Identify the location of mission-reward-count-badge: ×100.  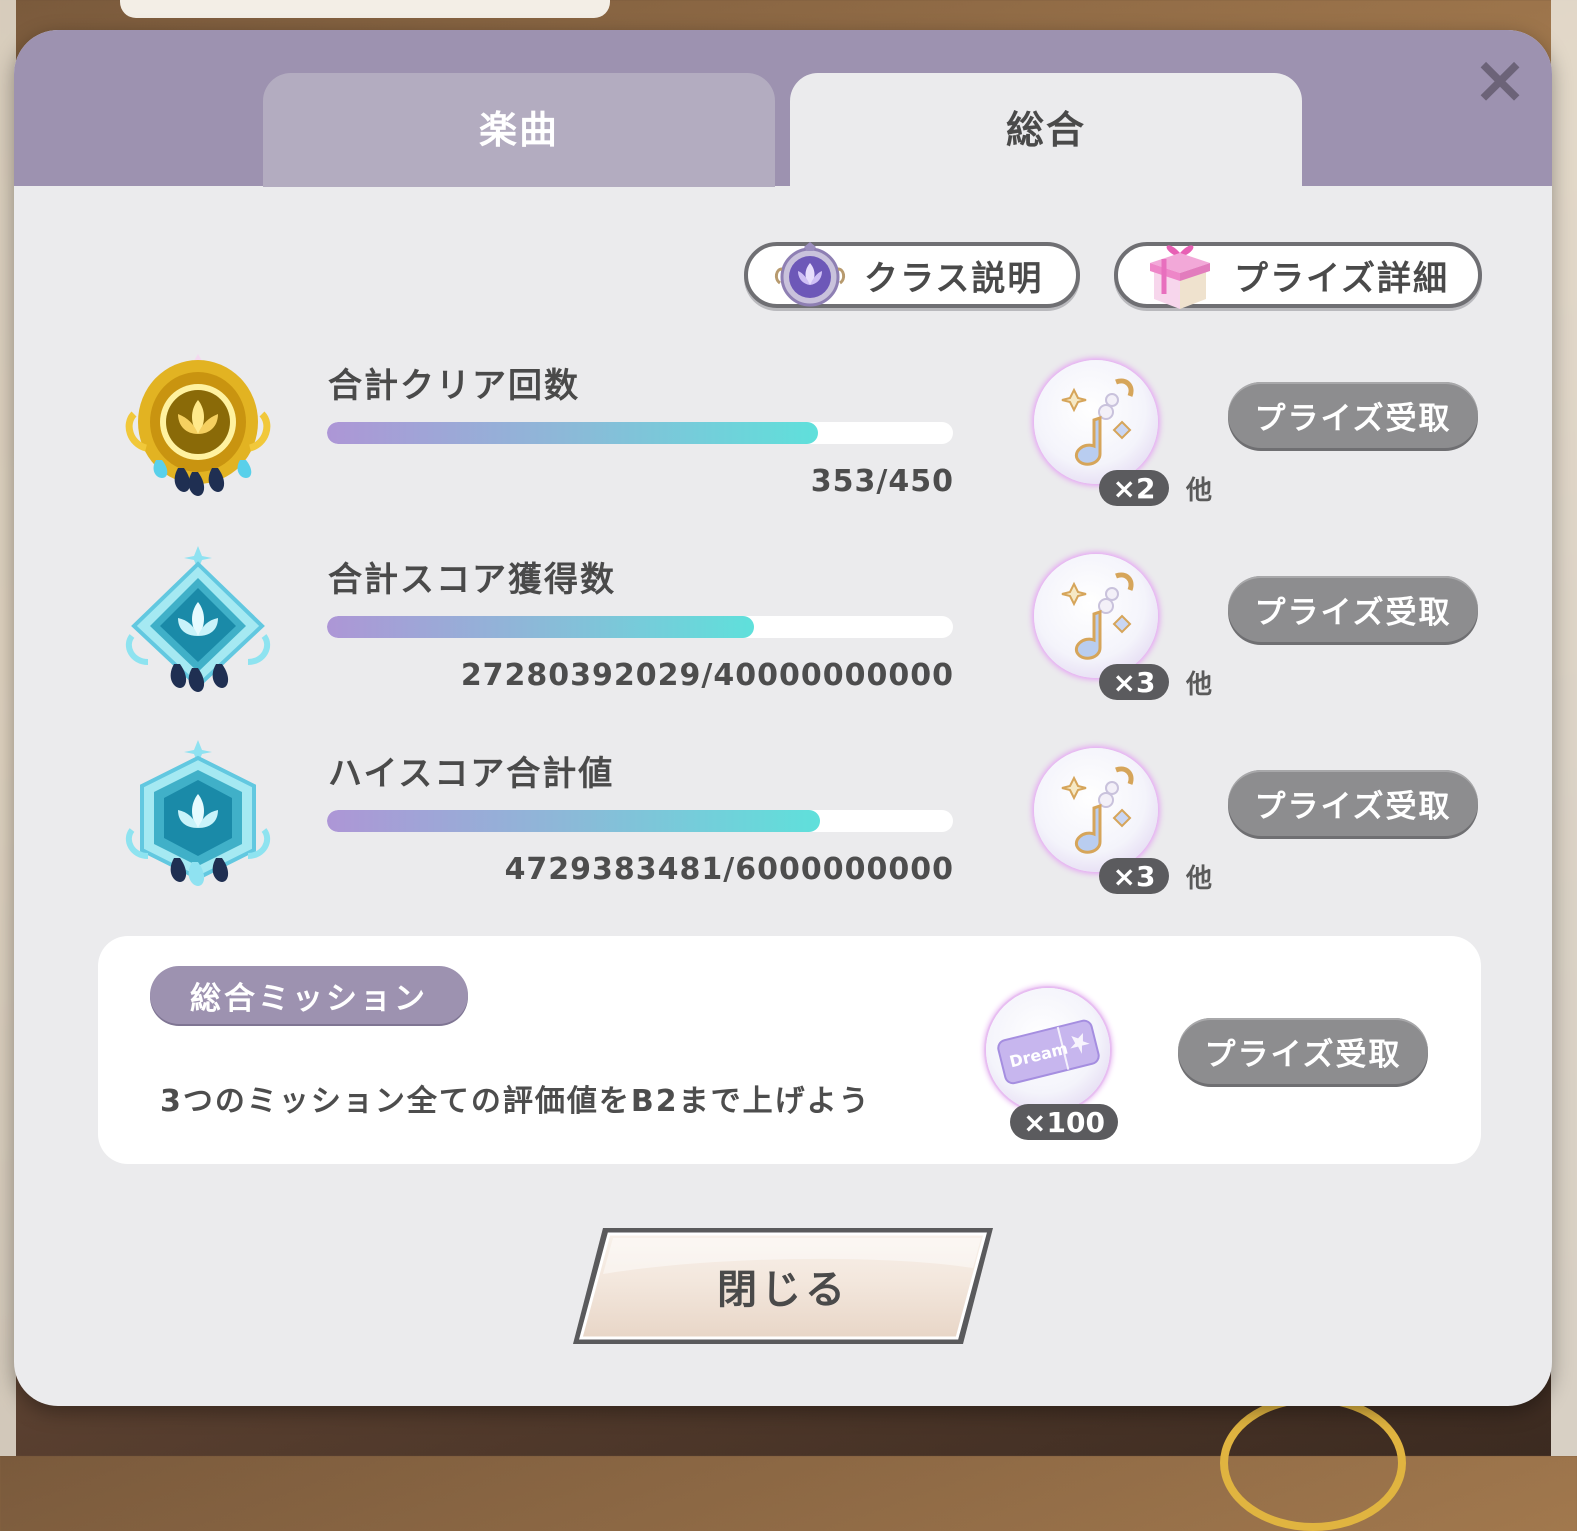
(1064, 1122).